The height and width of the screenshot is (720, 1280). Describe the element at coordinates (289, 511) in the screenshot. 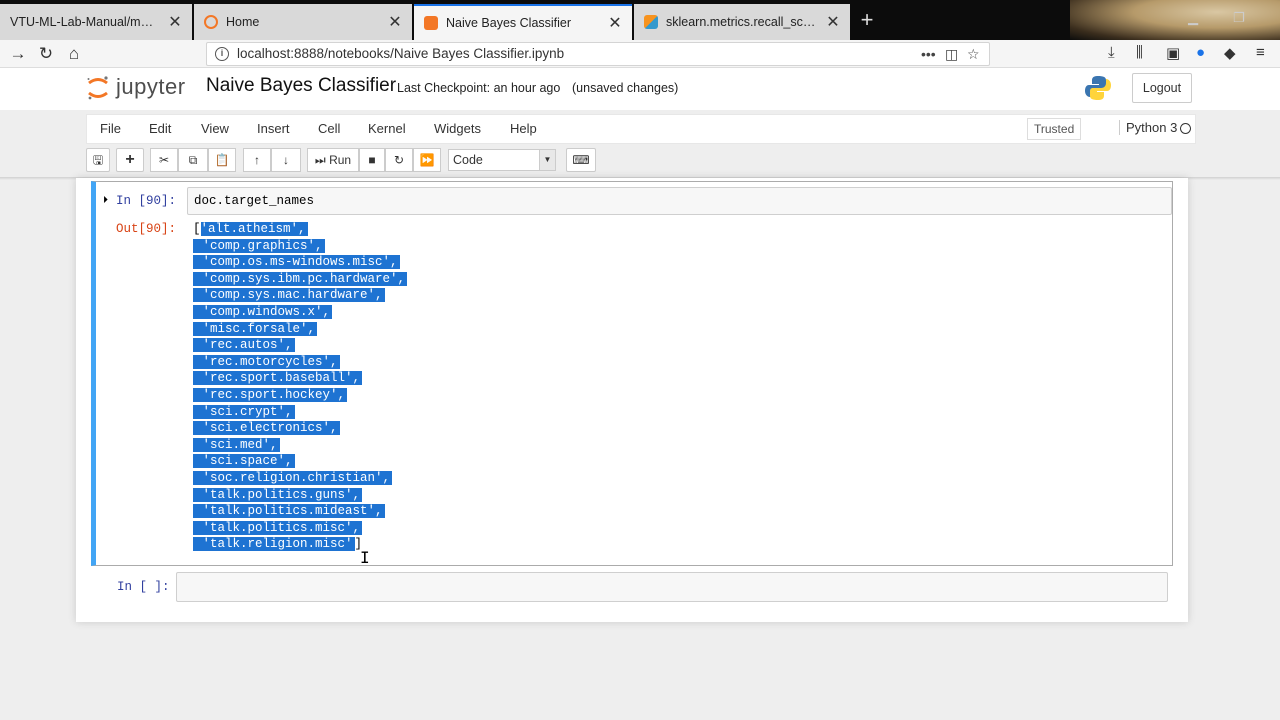

I see `output-line: 'talk.politics.mideast',` at that location.